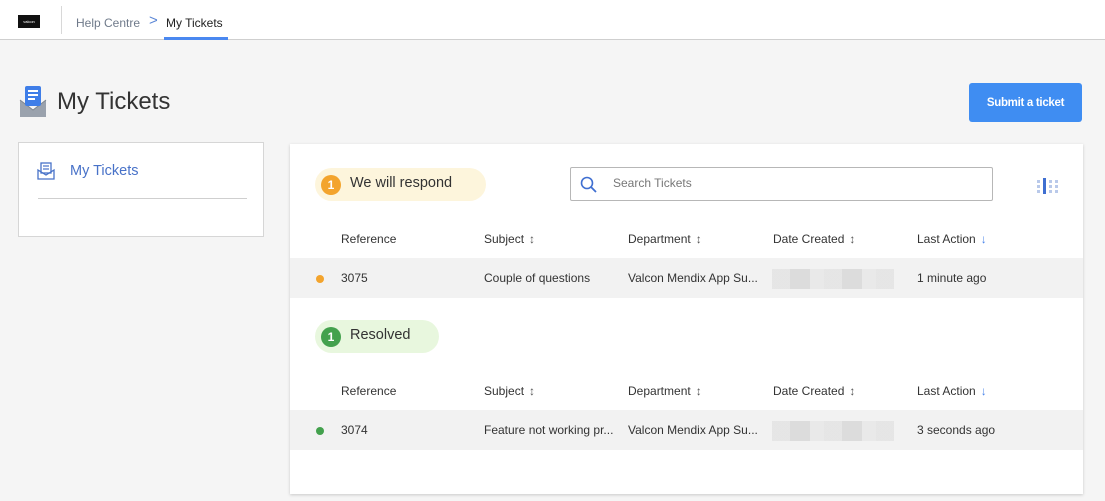 The height and width of the screenshot is (501, 1105). Describe the element at coordinates (588, 184) in the screenshot. I see `search-icon` at that location.